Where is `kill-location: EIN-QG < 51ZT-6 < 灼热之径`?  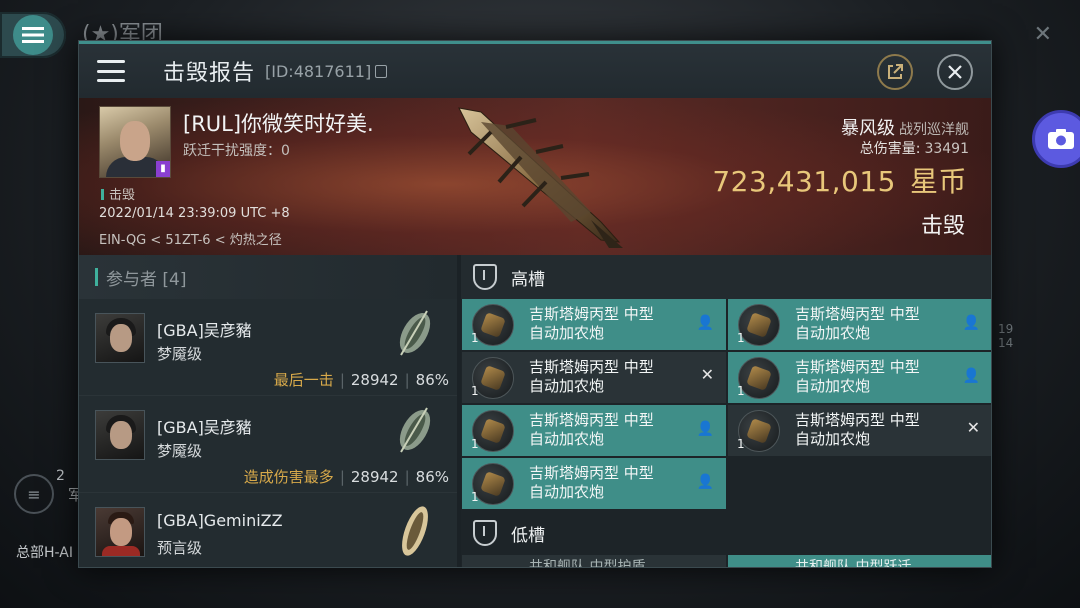 kill-location: EIN-QG < 51ZT-6 < 灼热之径 is located at coordinates (190, 238).